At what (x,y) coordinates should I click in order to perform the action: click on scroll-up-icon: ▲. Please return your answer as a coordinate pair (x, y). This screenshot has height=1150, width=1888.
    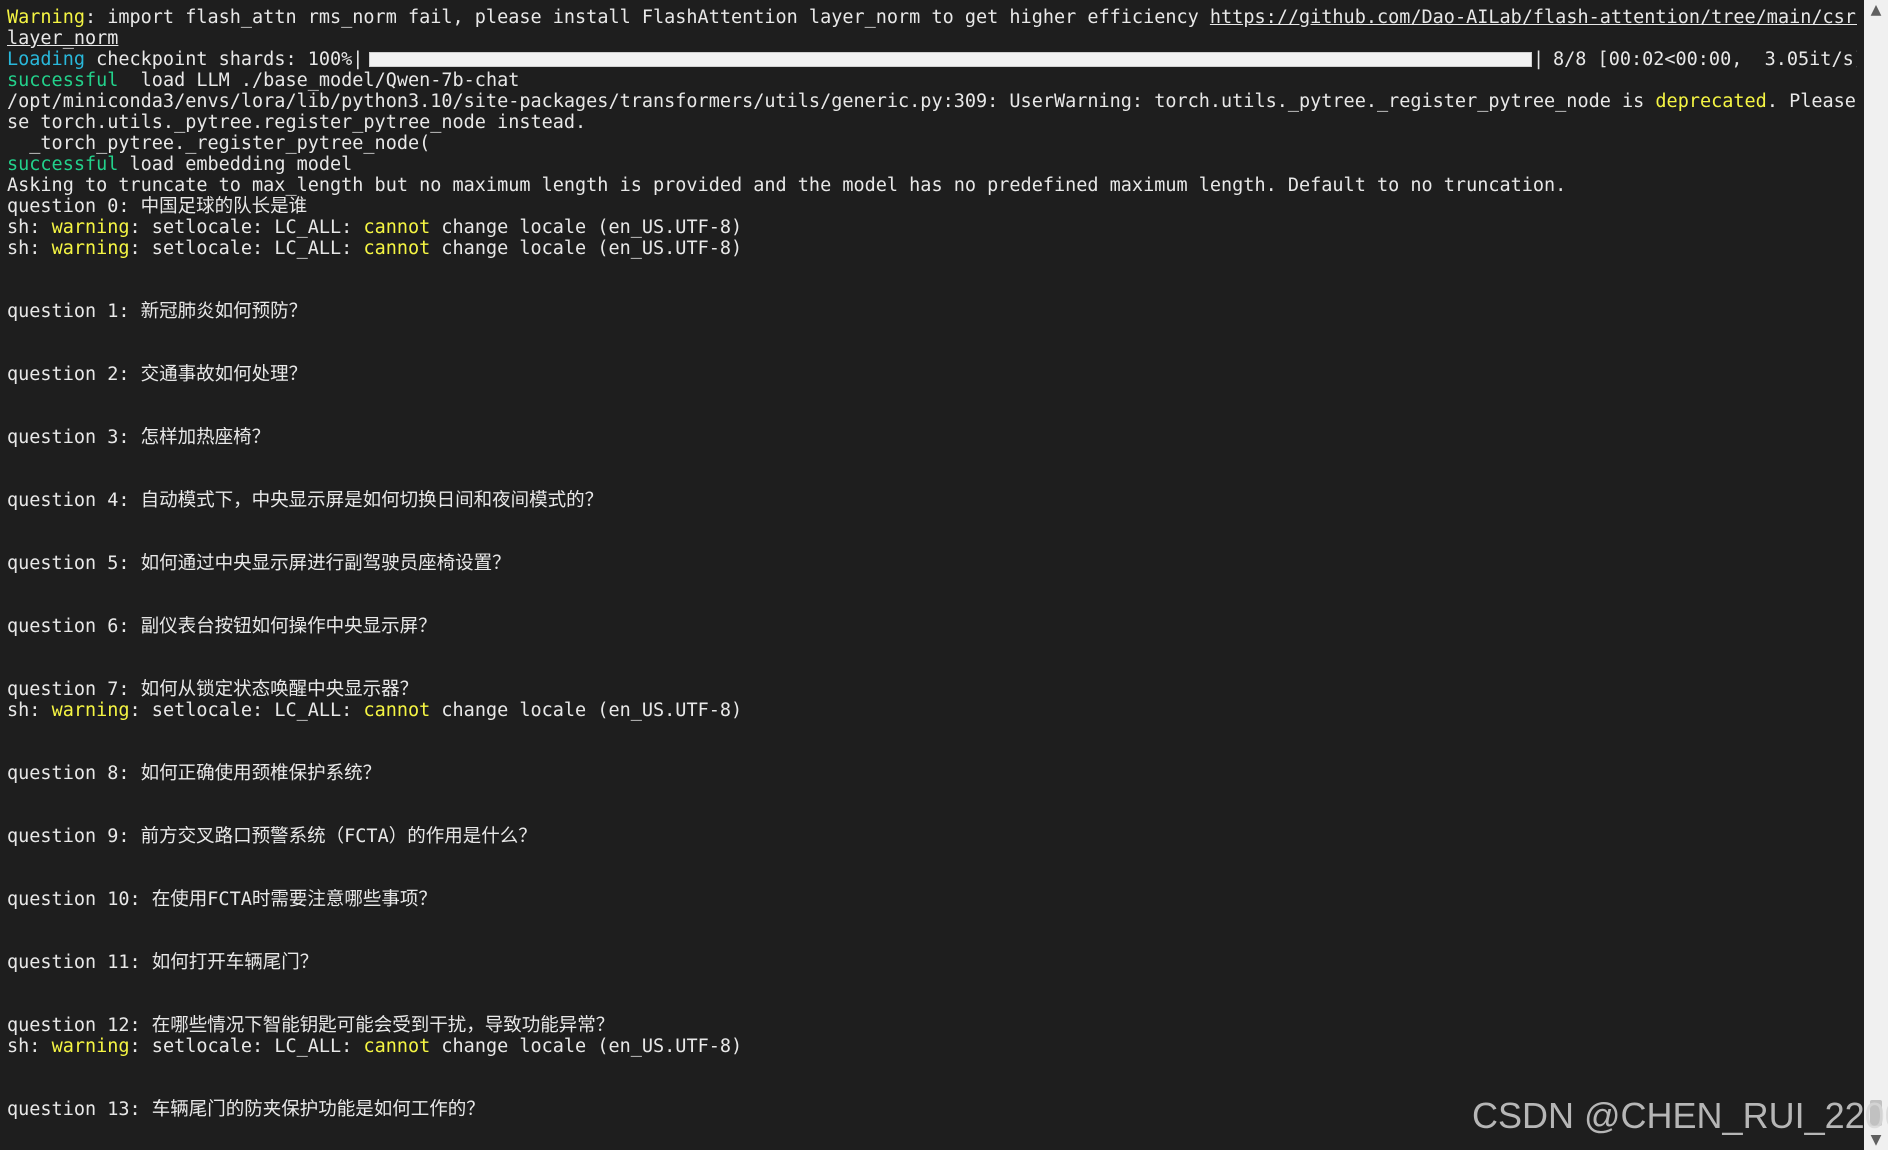
    Looking at the image, I should click on (1876, 10).